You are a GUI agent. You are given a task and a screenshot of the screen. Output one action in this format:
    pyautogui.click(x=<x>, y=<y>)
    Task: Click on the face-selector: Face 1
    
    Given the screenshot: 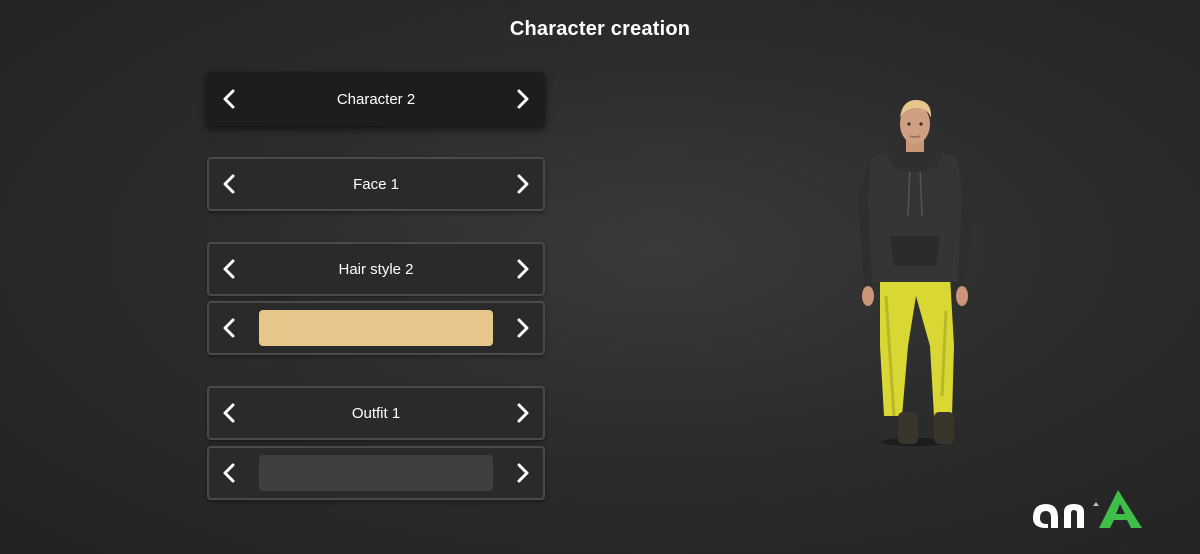 What is the action you would take?
    pyautogui.click(x=376, y=184)
    